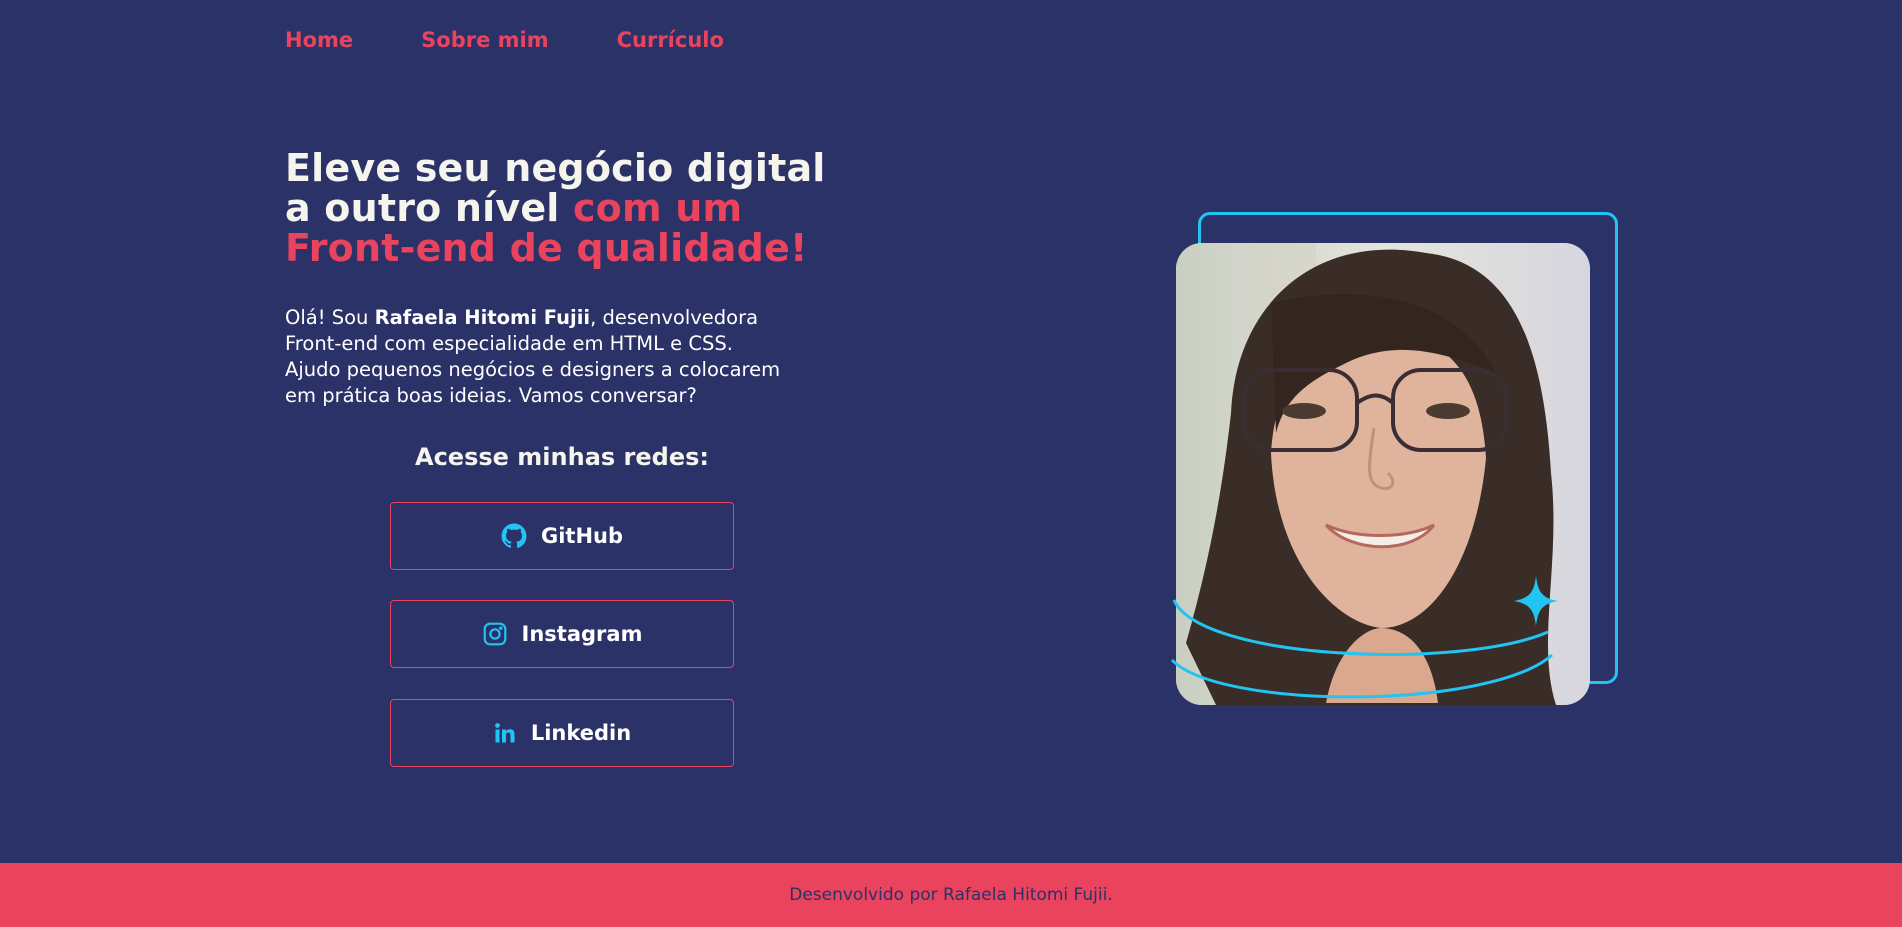  Describe the element at coordinates (582, 536) in the screenshot. I see `github-label: GitHub` at that location.